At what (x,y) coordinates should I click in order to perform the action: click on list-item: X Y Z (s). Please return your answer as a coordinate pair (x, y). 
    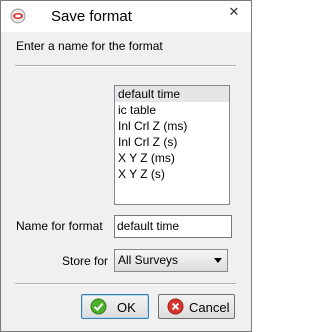
    Looking at the image, I should click on (172, 174).